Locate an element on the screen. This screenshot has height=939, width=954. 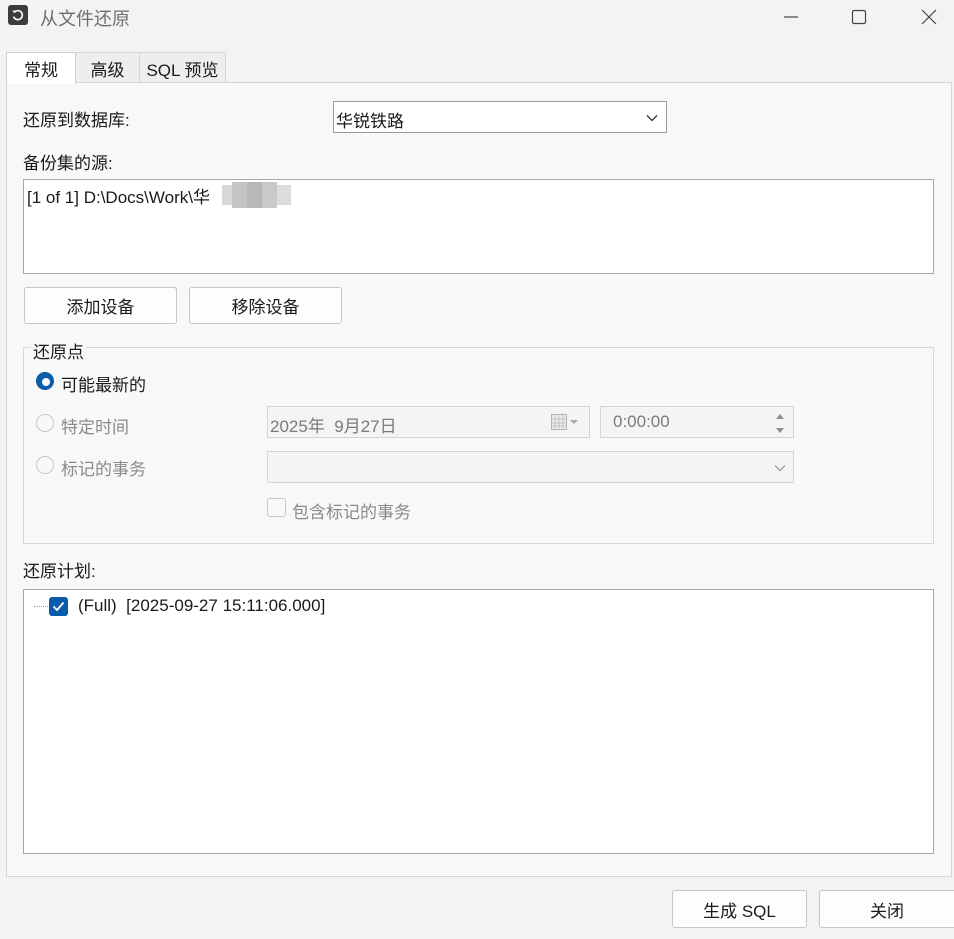
maximize-button is located at coordinates (859, 17).